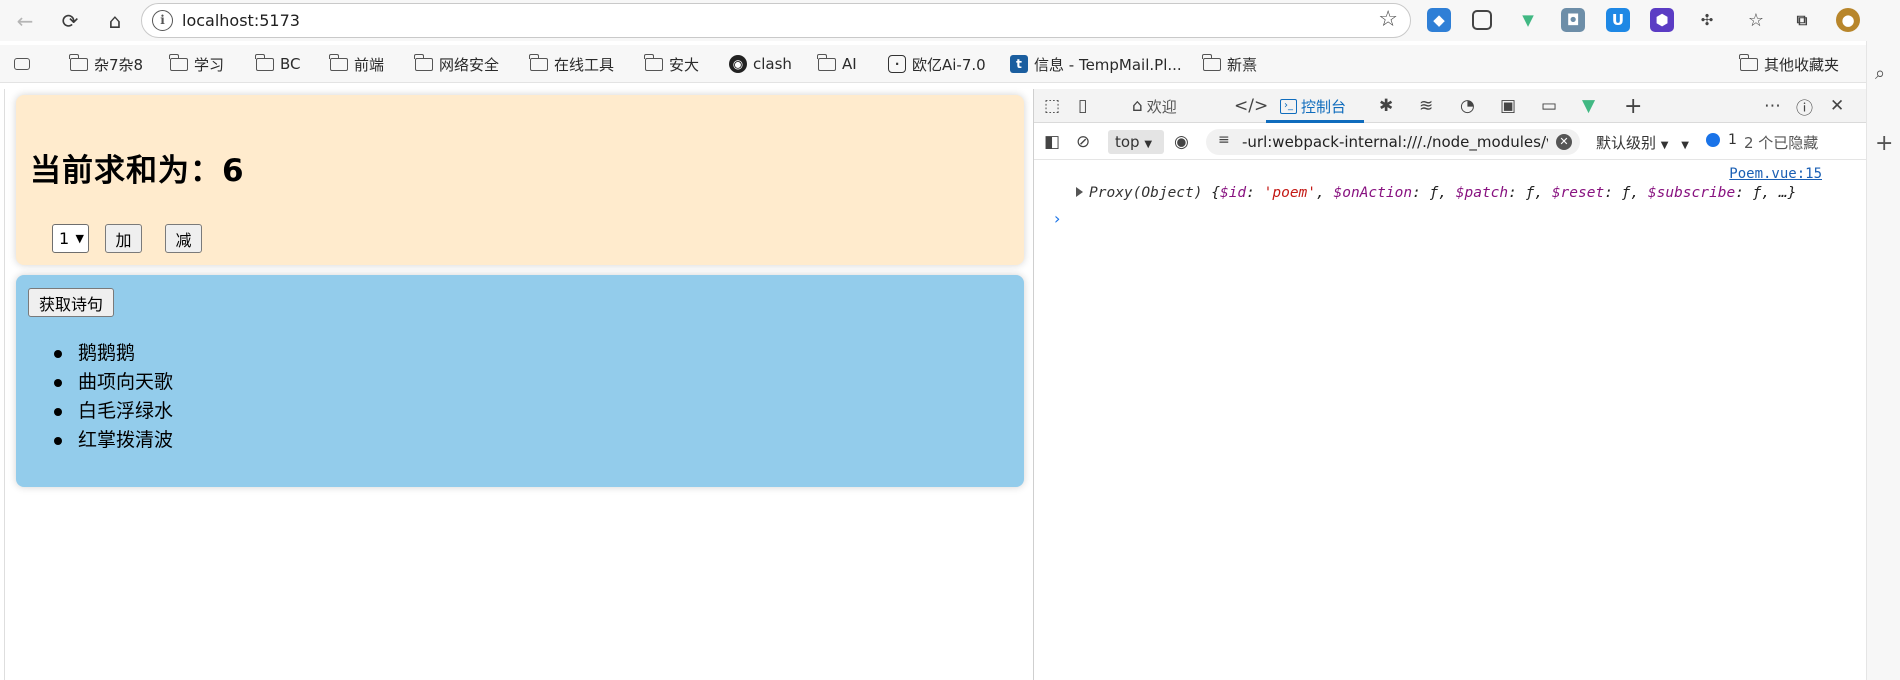 Image resolution: width=1900 pixels, height=680 pixels. What do you see at coordinates (1251, 106) in the screenshot?
I see `elements-code-icon: </>` at bounding box center [1251, 106].